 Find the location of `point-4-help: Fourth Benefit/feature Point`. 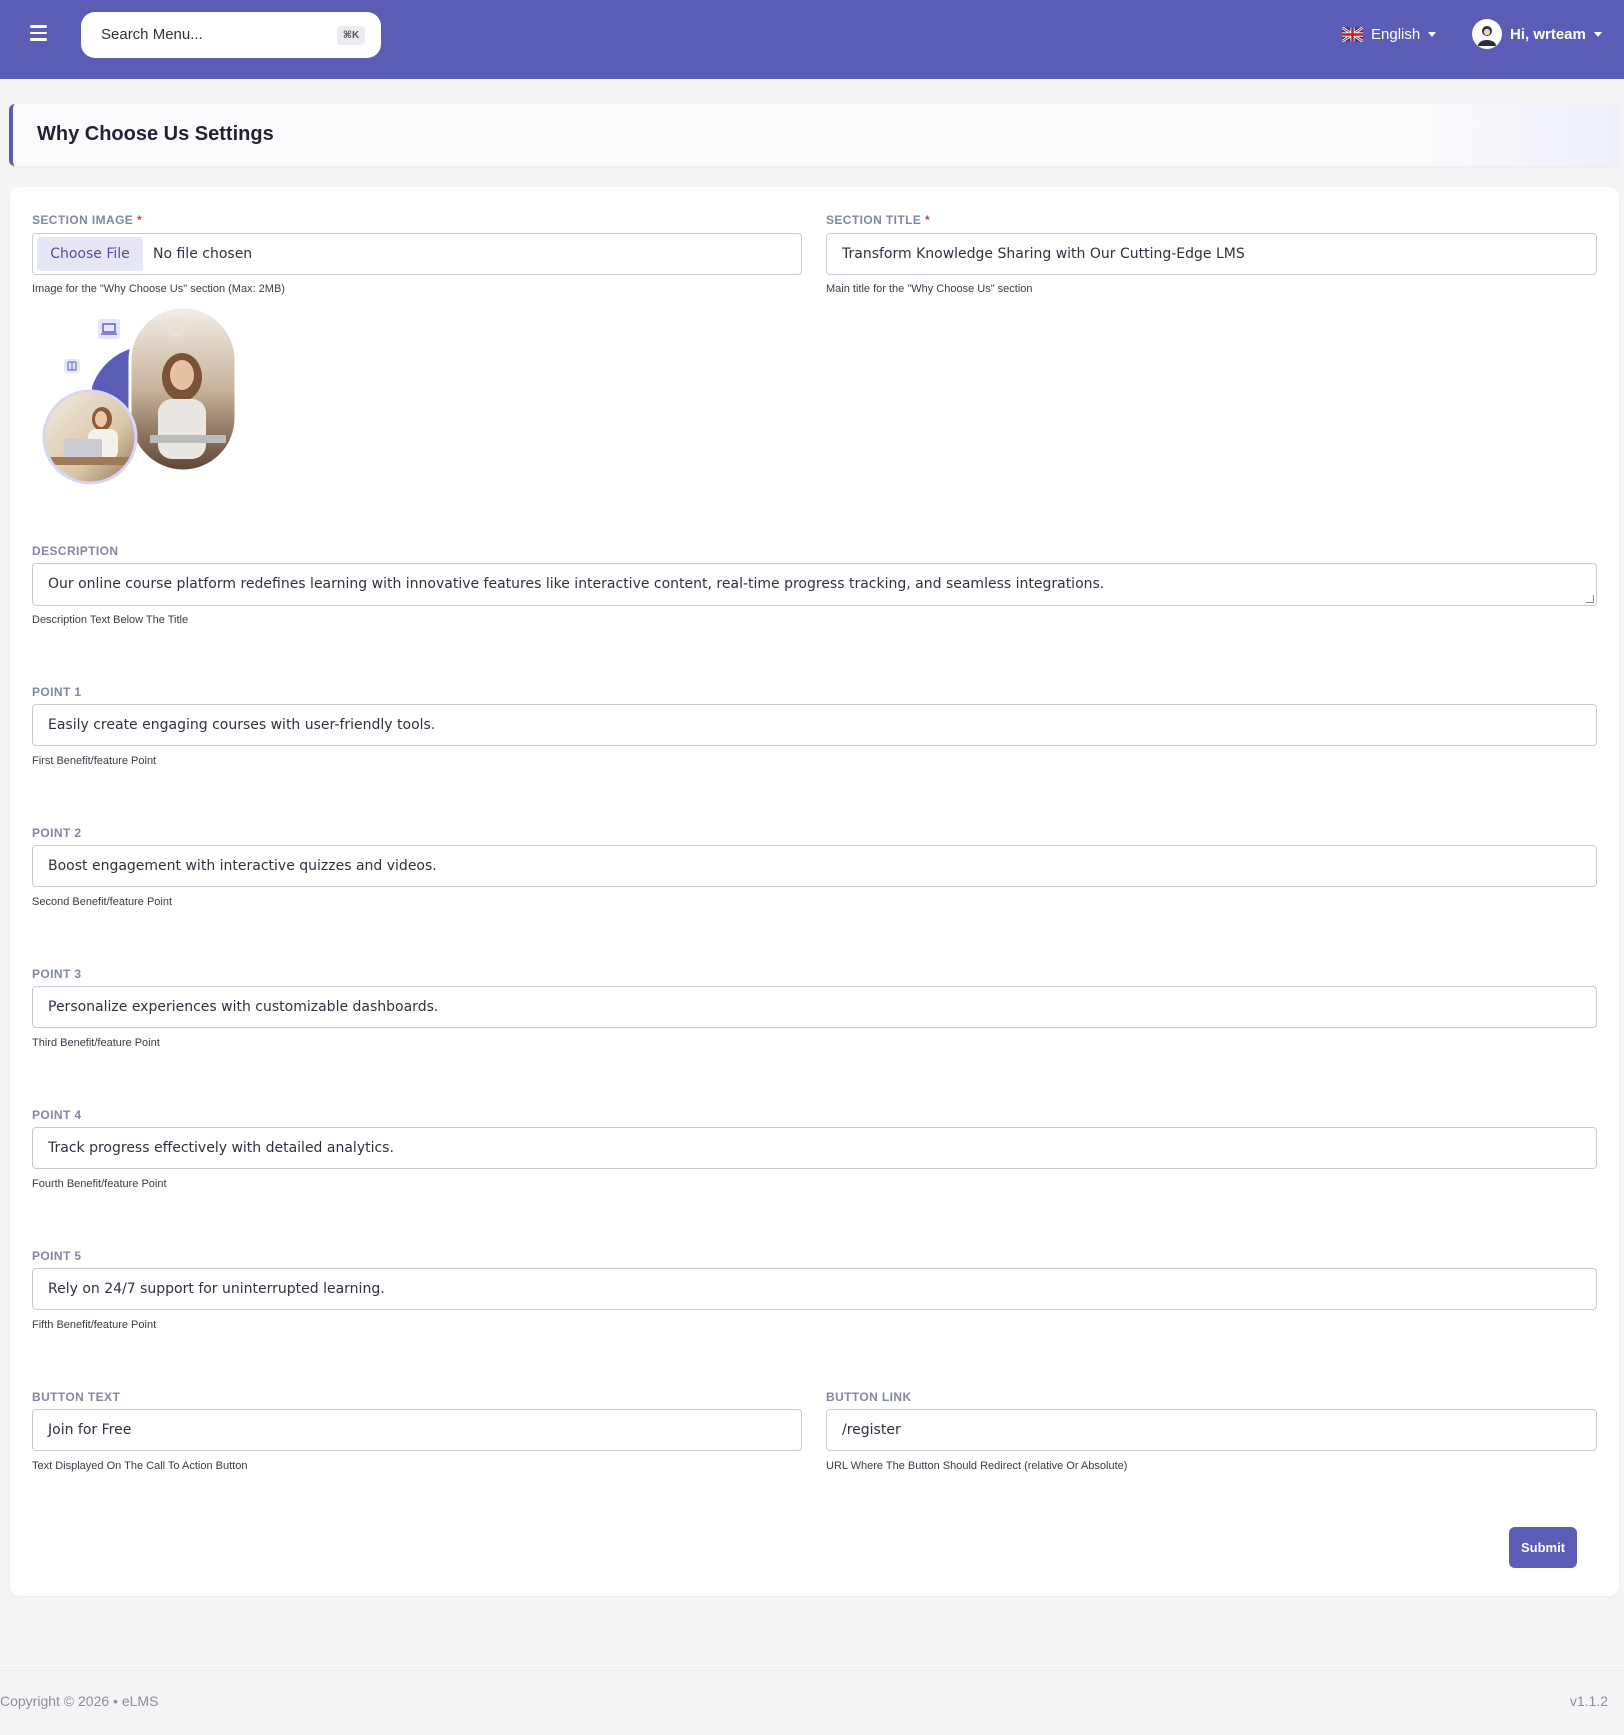

point-4-help: Fourth Benefit/feature Point is located at coordinates (99, 1184).